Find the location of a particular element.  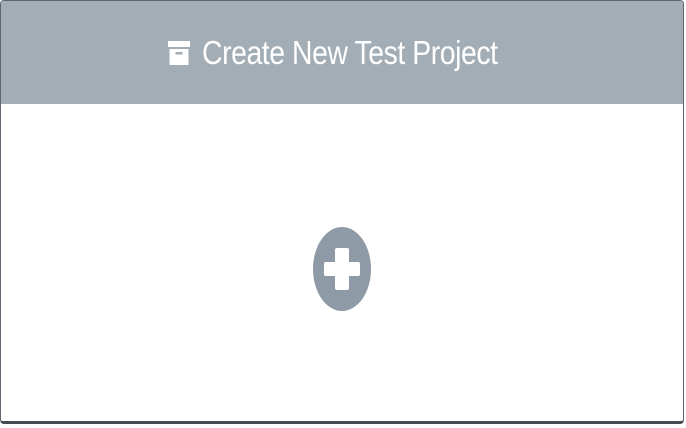

archive-icon is located at coordinates (179, 53).